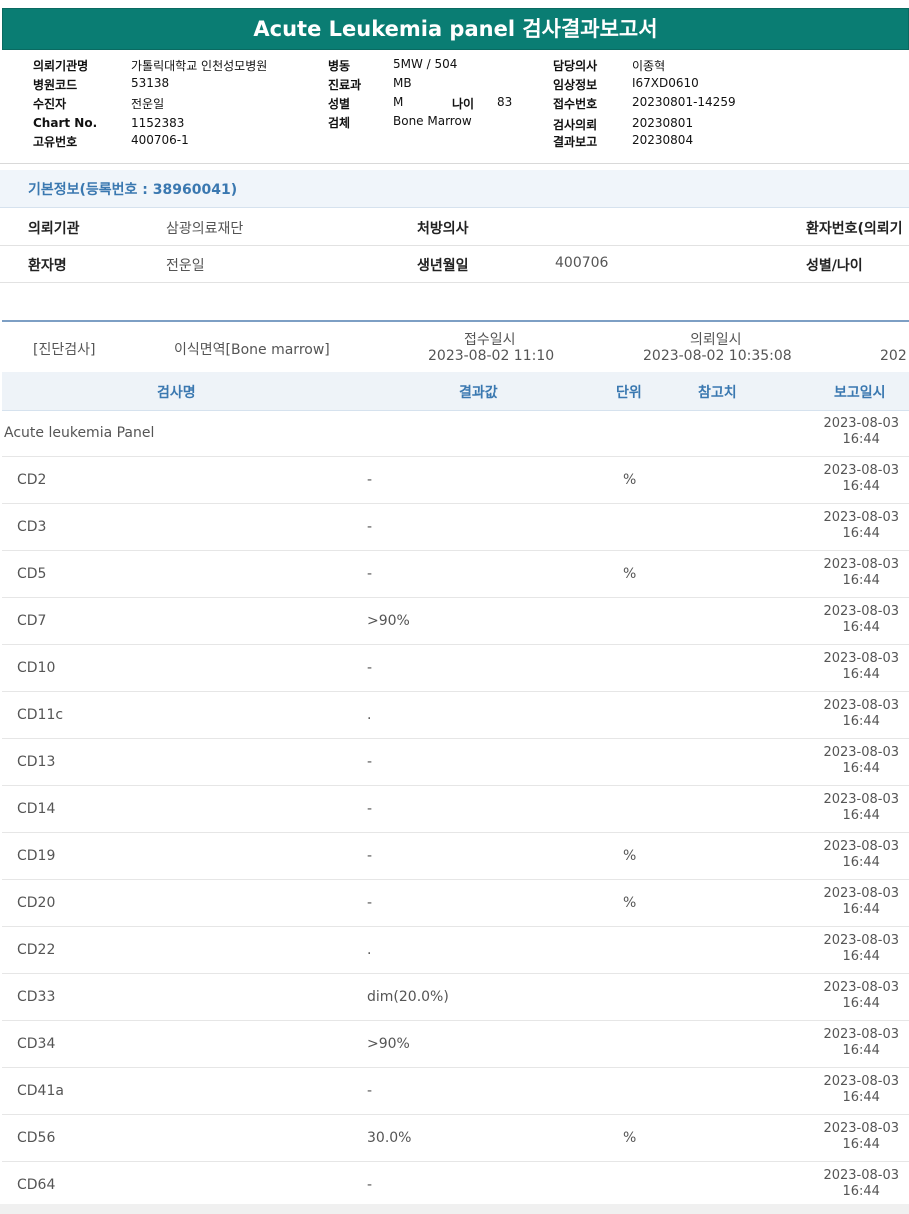 The height and width of the screenshot is (1214, 909). What do you see at coordinates (36, 1138) in the screenshot?
I see `test-name: CD56` at bounding box center [36, 1138].